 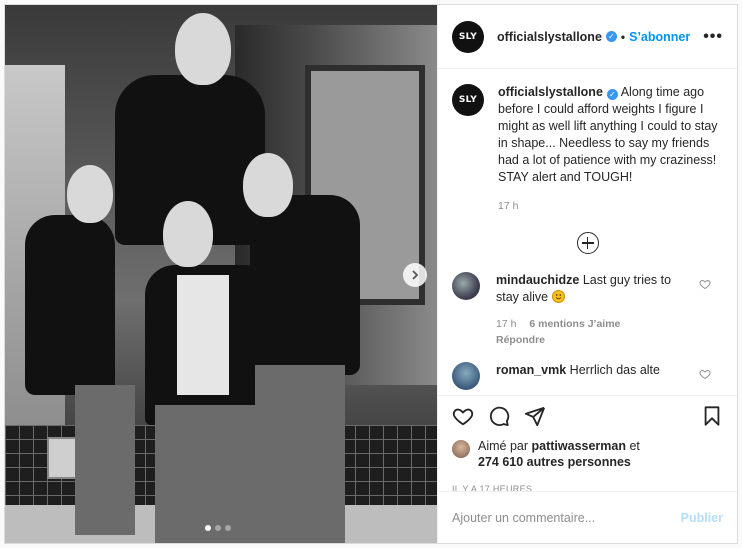 What do you see at coordinates (713, 36) in the screenshot?
I see `more-options-icon: •••` at bounding box center [713, 36].